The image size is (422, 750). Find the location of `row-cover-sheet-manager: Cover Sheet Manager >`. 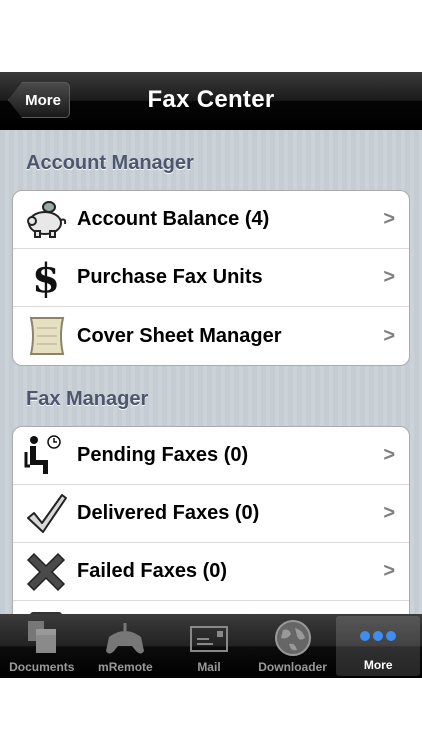

row-cover-sheet-manager: Cover Sheet Manager > is located at coordinates (211, 336).